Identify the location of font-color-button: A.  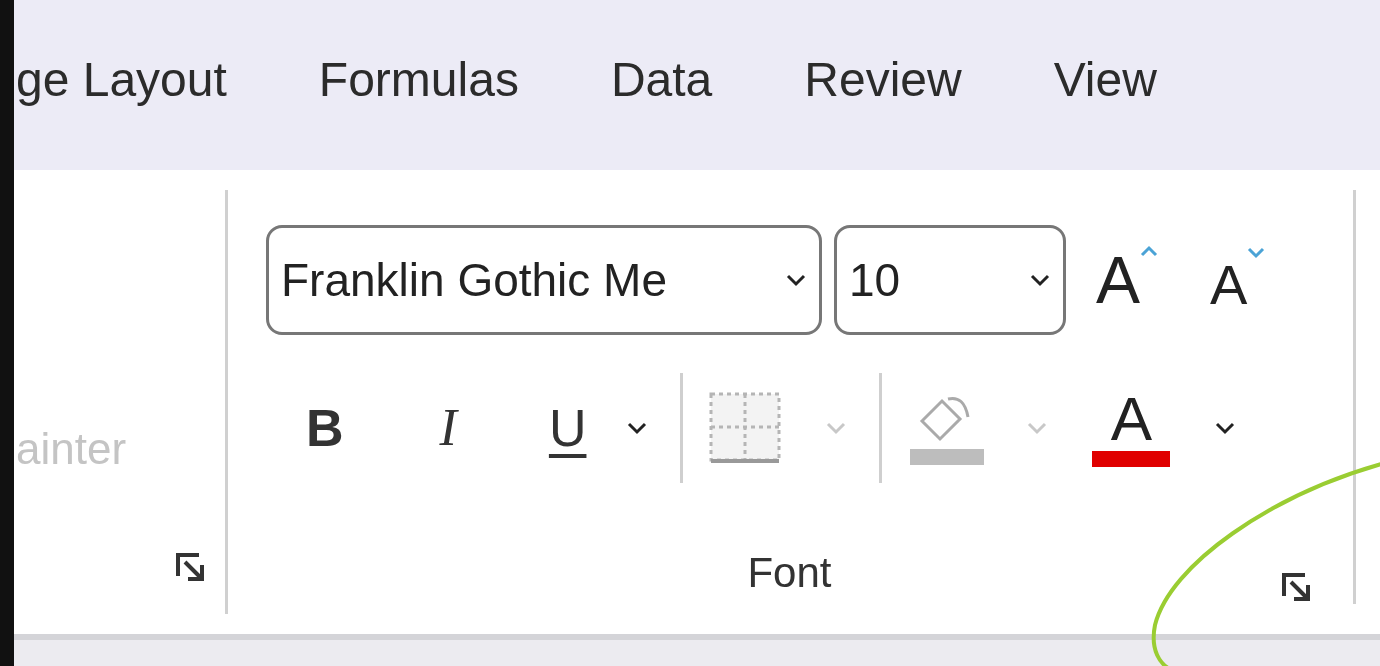
(1131, 428).